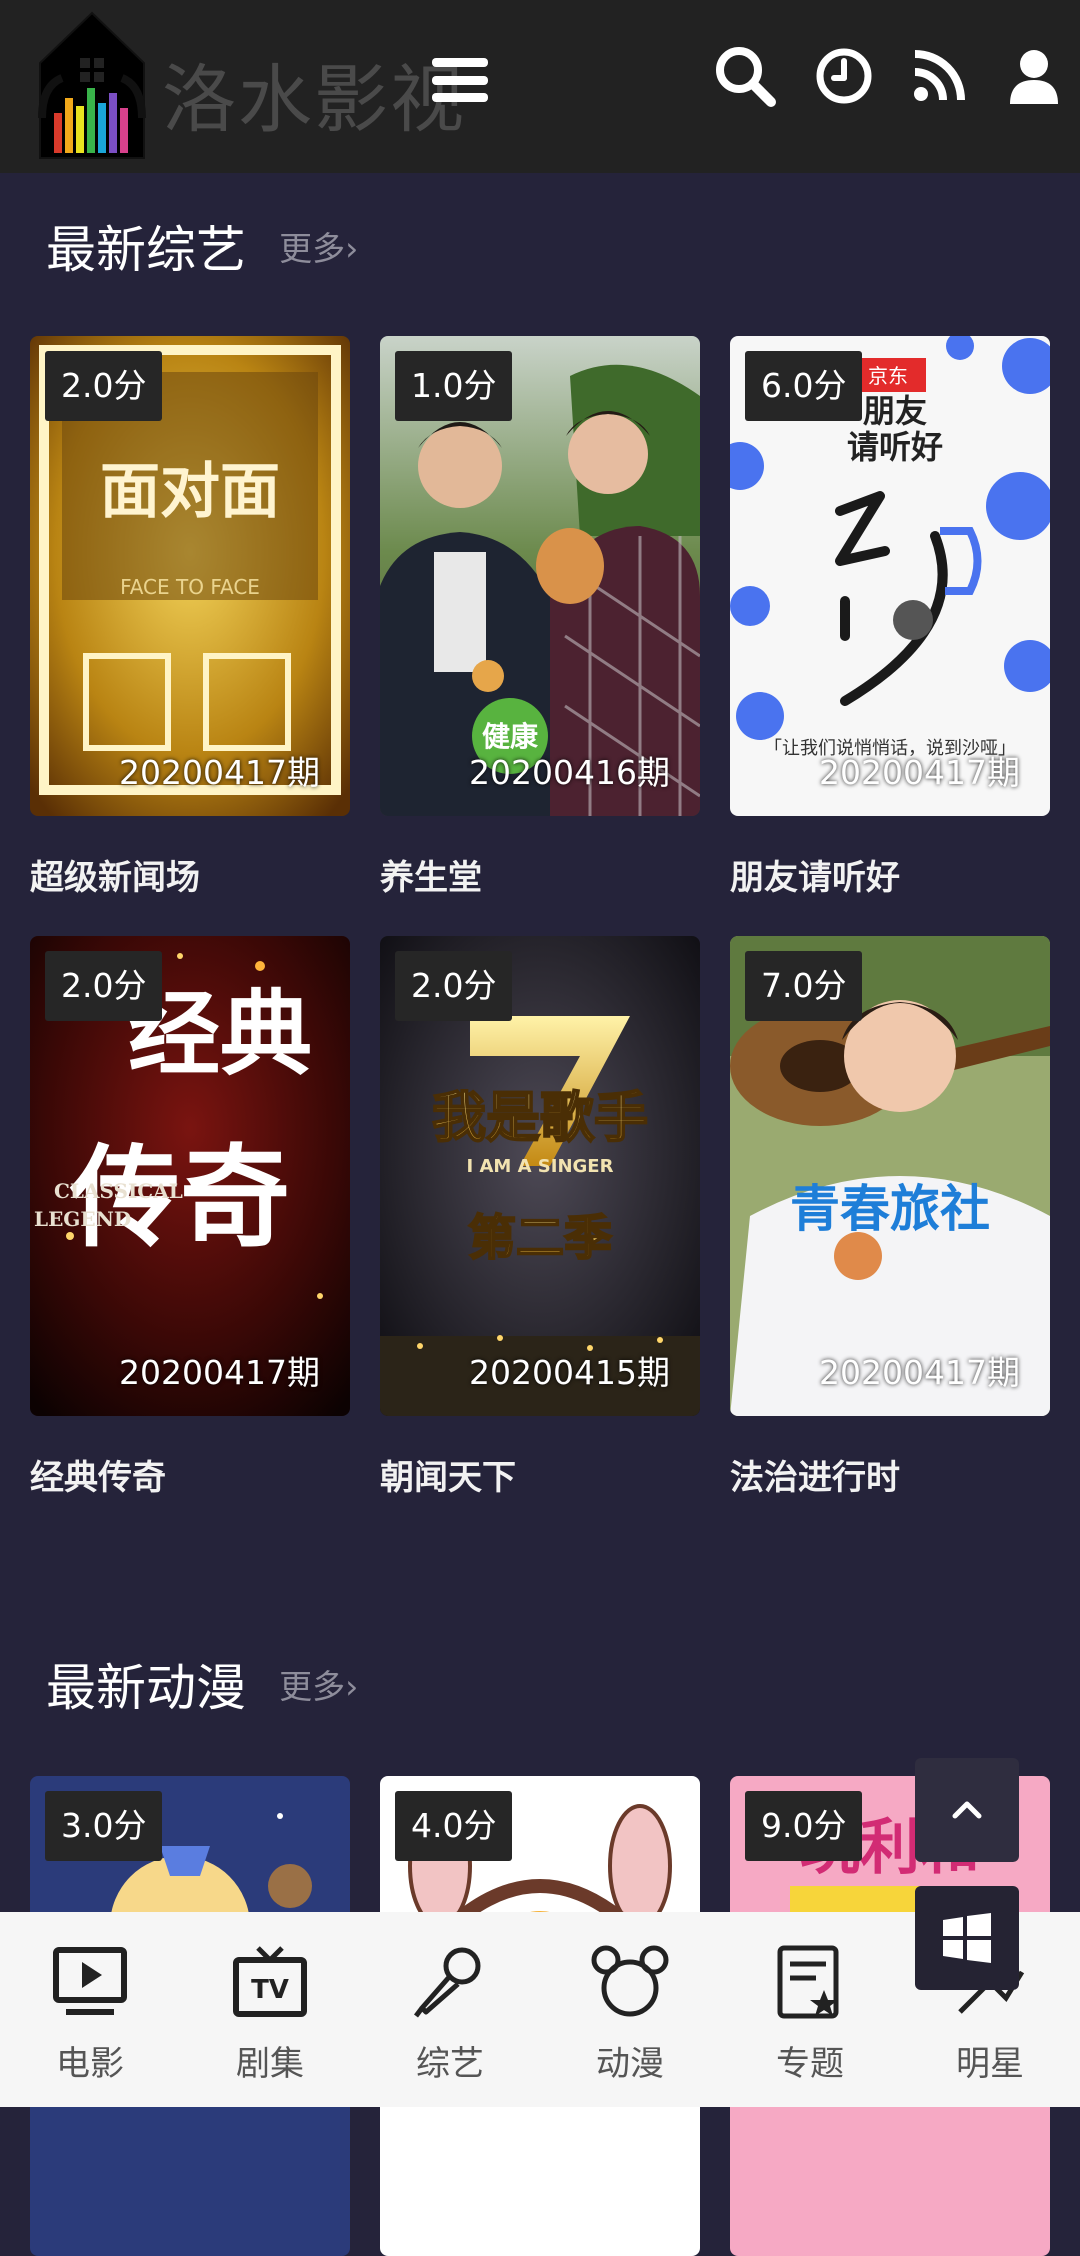  Describe the element at coordinates (190, 1176) in the screenshot. I see `poster-image: 经典 传奇 CLASSICAL LEGEND 2.0分 20200417期` at that location.